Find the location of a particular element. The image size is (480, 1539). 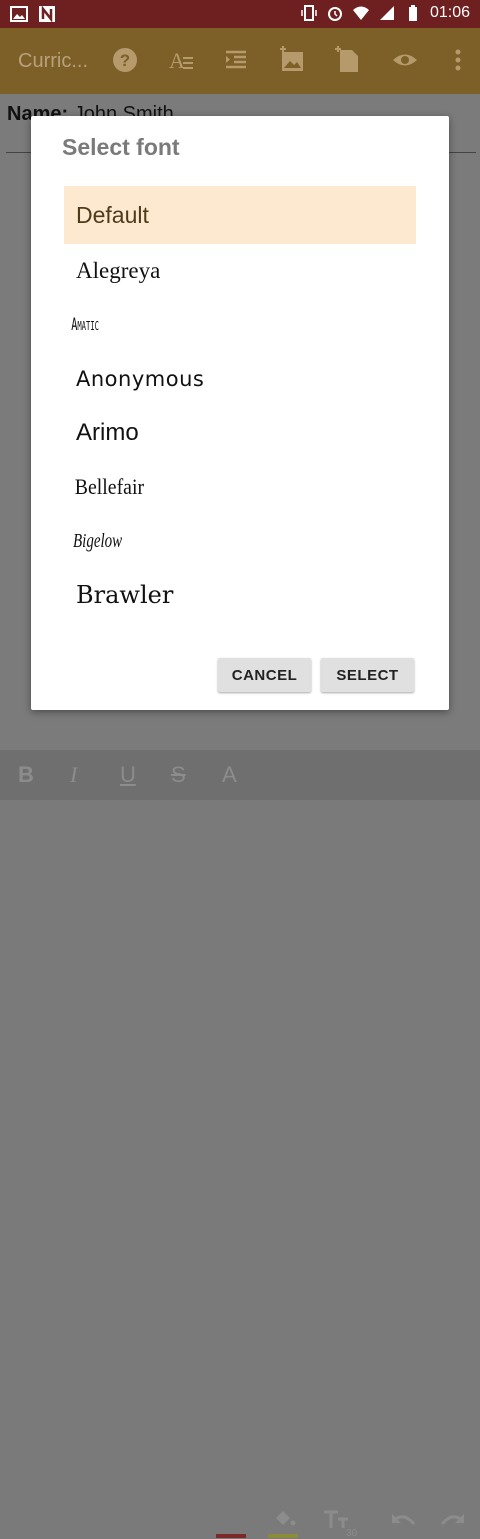

font-option-amatic: Amatic is located at coordinates (169, 325).